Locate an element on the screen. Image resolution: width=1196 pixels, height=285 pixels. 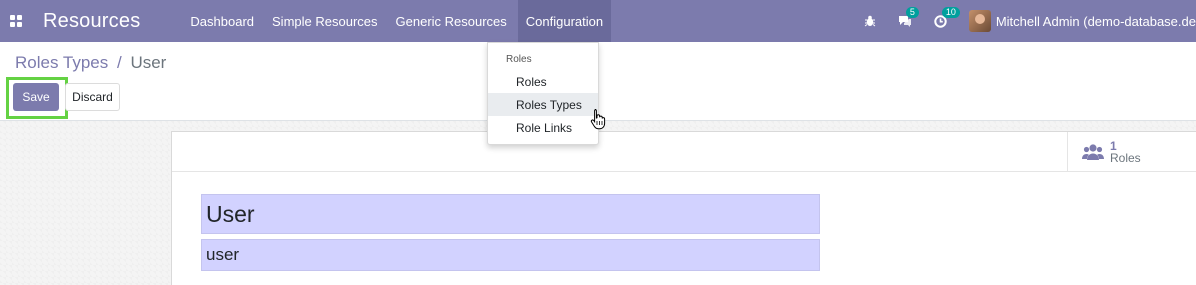
systray: 5 10 Mitchell Admin (demo-database.de is located at coordinates (1030, 21).